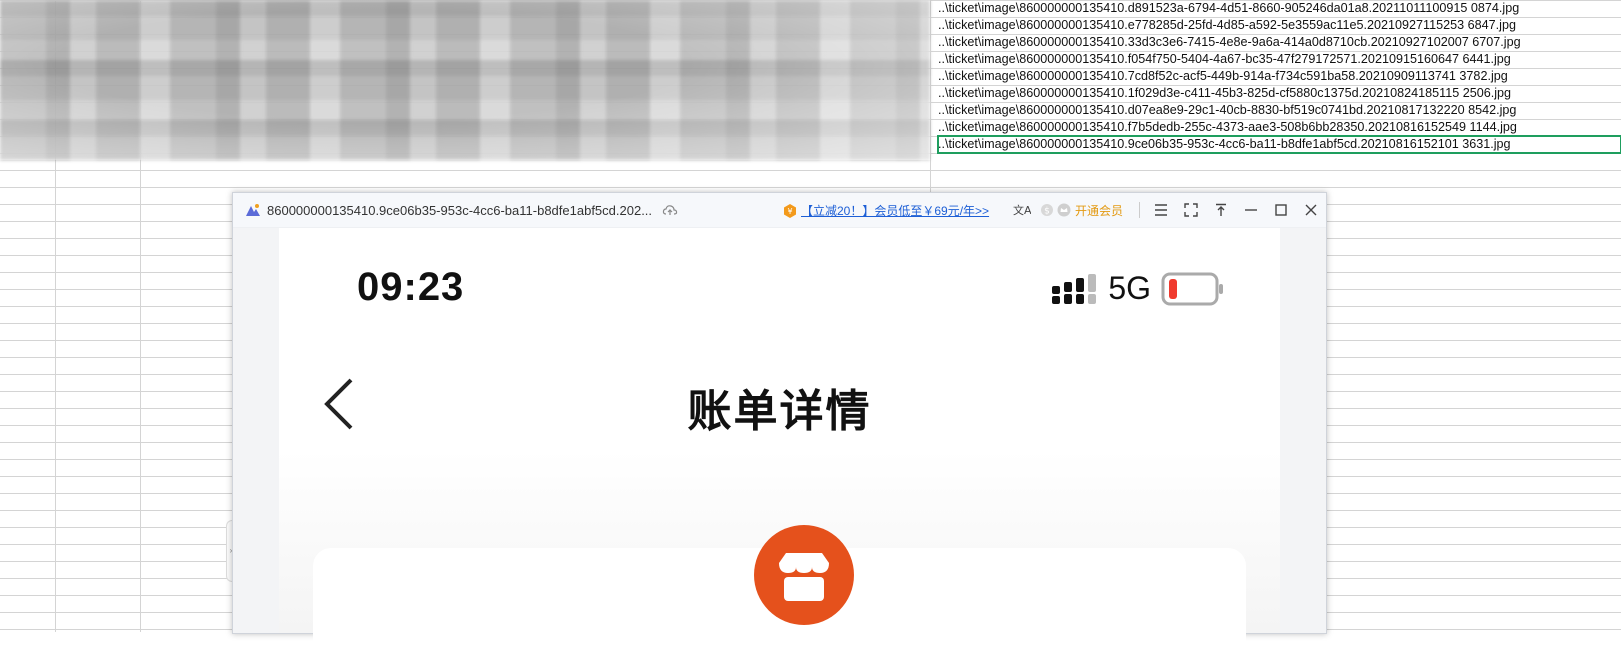  I want to click on fullscreen-icon, so click(1191, 210).